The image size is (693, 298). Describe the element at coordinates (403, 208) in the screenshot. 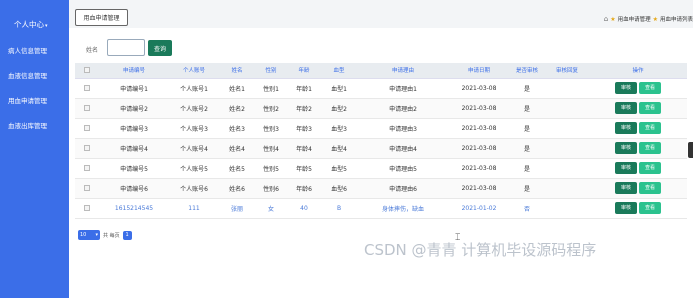

I see `table-cell: 身体摔伤，缺血` at that location.